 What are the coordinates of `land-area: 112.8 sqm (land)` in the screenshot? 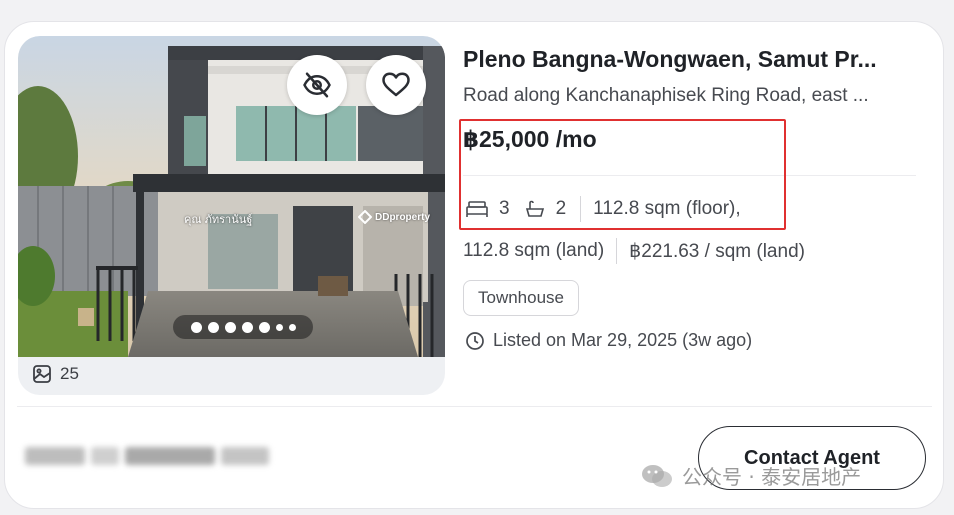 It's located at (534, 250).